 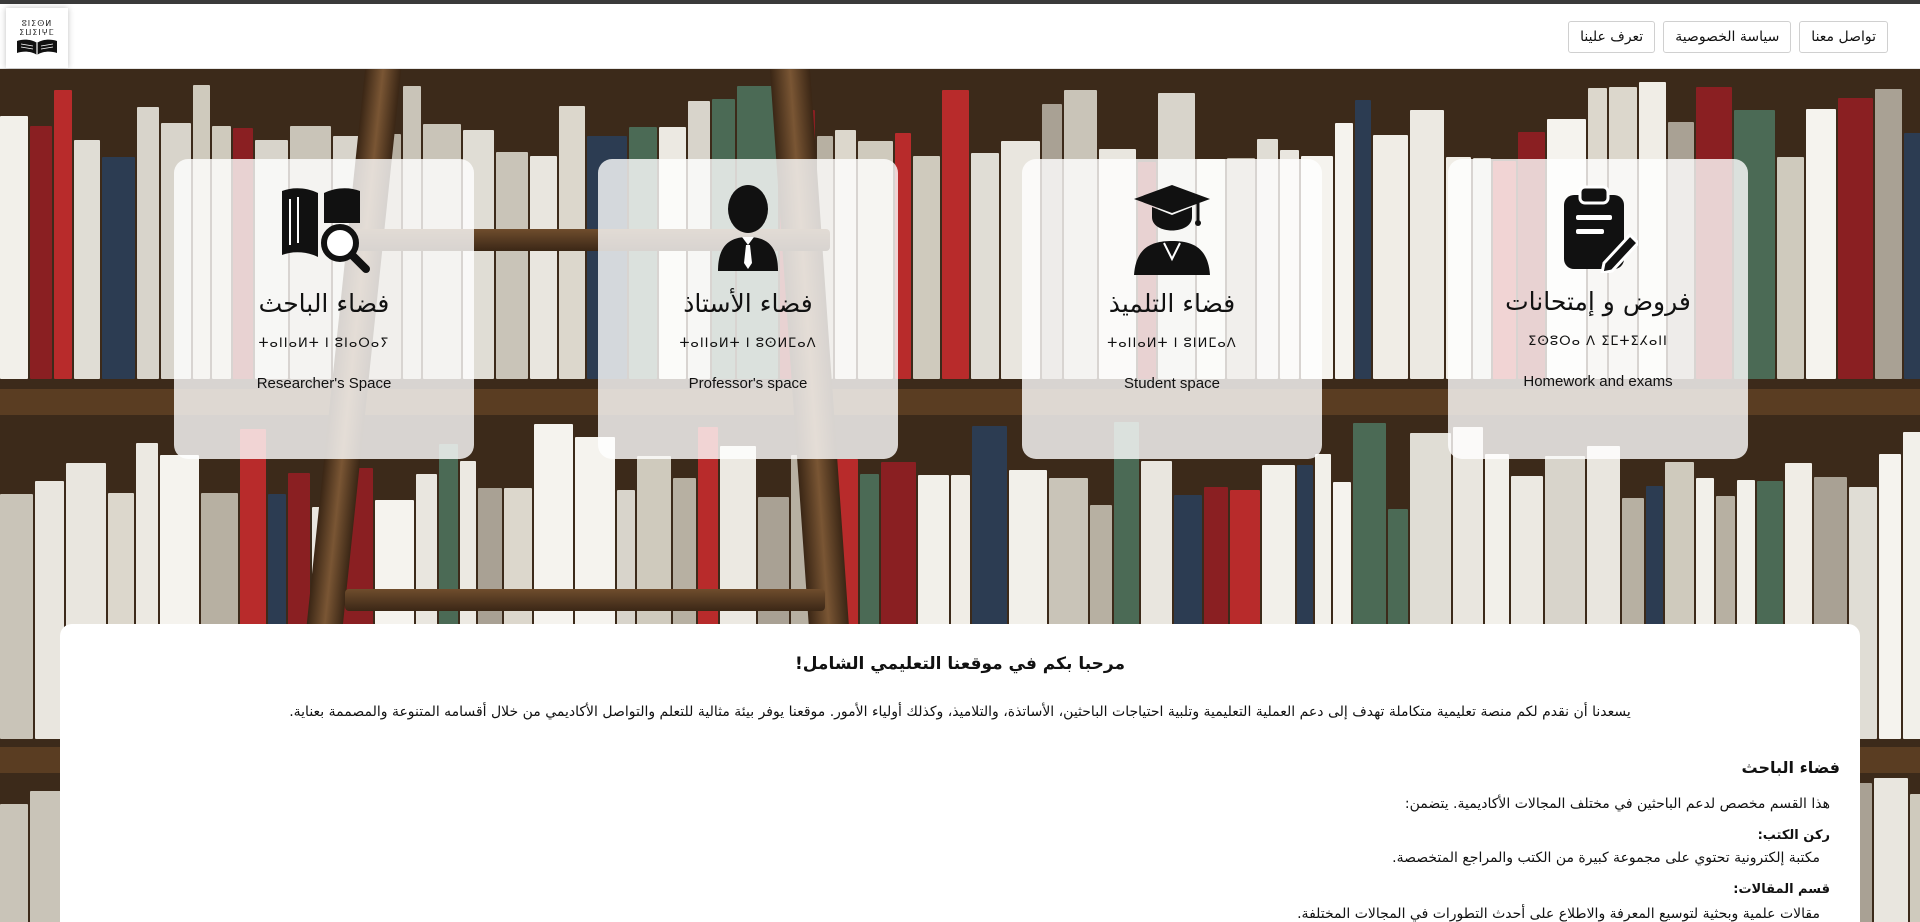 What do you see at coordinates (37, 38) in the screenshot?
I see `site-logo: ⵓⵏⵉⵙⵍ ⵉⵡⵉⵏⵖⵎ` at bounding box center [37, 38].